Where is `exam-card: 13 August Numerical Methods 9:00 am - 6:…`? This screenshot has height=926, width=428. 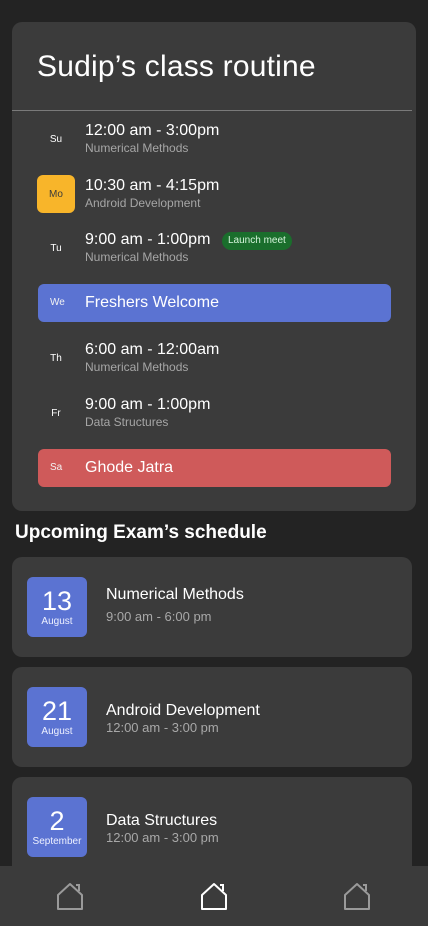
exam-card: 13 August Numerical Methods 9:00 am - 6:… is located at coordinates (212, 607).